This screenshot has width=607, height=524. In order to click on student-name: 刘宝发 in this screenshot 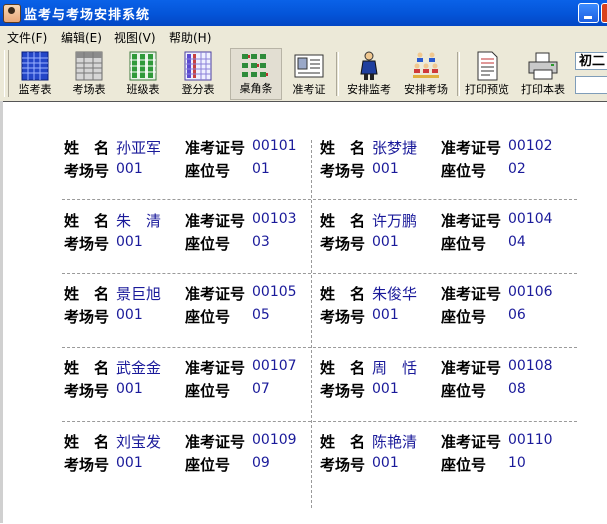, I will do `click(139, 442)`.